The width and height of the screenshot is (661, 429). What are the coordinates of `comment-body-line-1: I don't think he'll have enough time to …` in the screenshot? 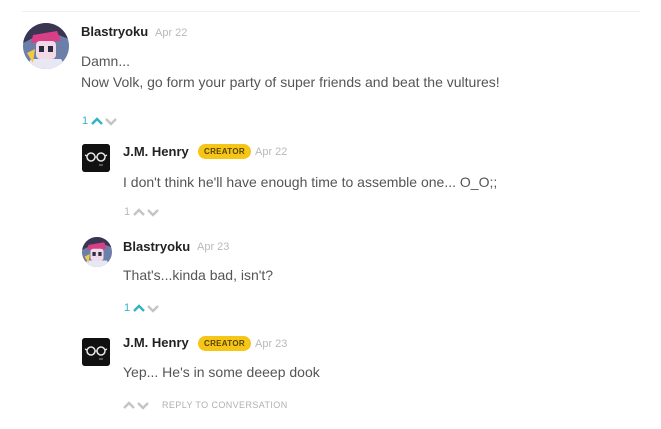 It's located at (310, 182).